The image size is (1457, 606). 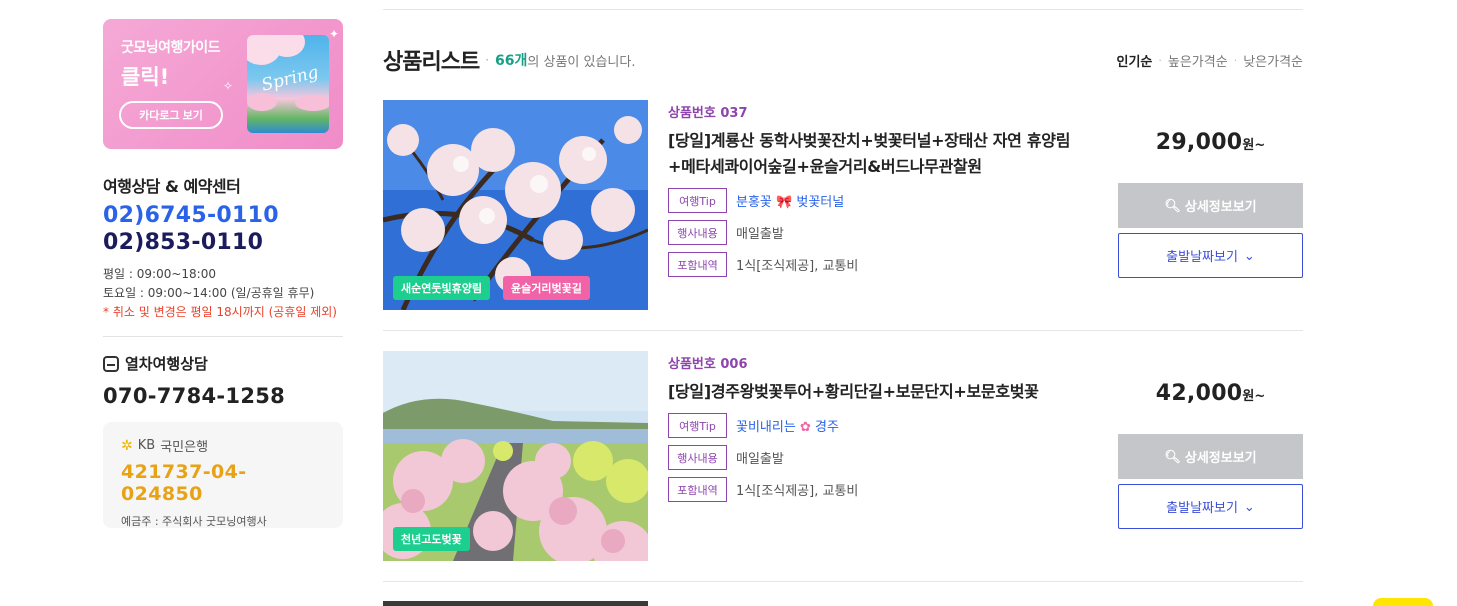 What do you see at coordinates (223, 215) in the screenshot?
I see `phone-primary: 02)6745-0110` at bounding box center [223, 215].